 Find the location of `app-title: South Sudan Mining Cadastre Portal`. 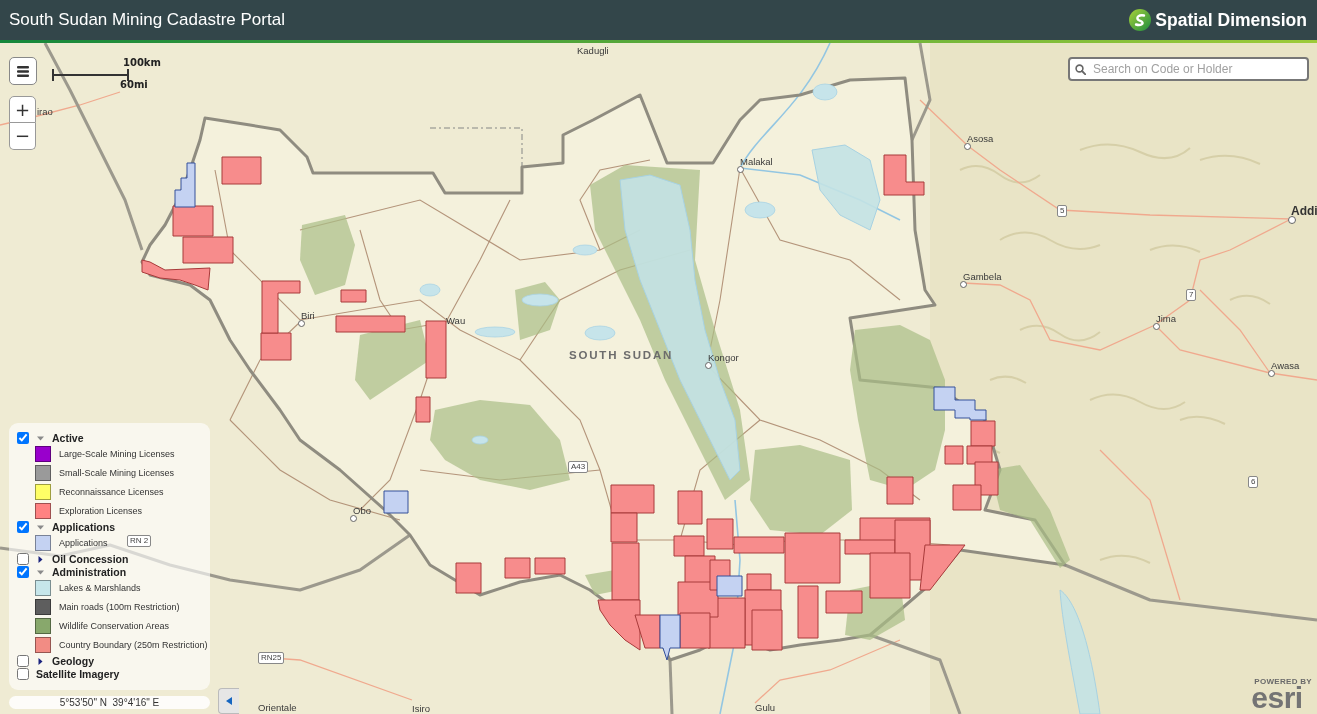

app-title: South Sudan Mining Cadastre Portal is located at coordinates (147, 20).